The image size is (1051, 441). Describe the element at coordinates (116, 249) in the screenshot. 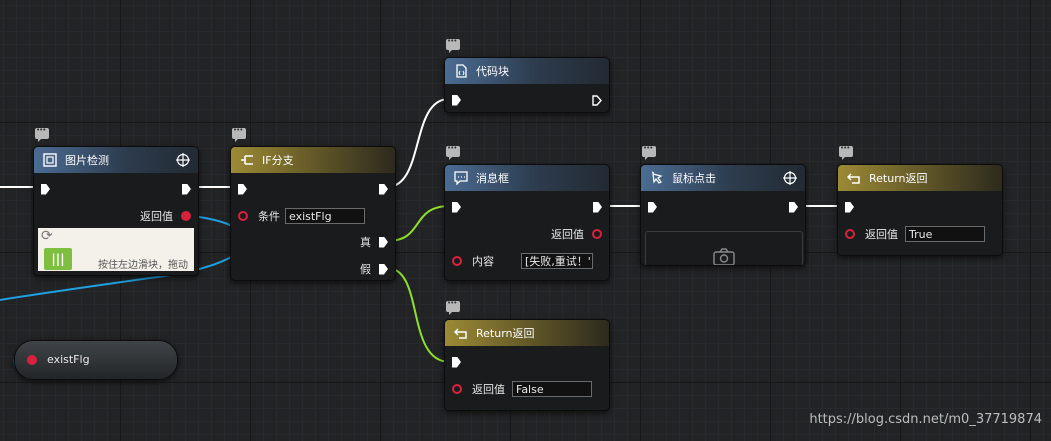

I see `captcha-thumbnail: ⟳ ||| 按住左边滑块，拖动` at that location.